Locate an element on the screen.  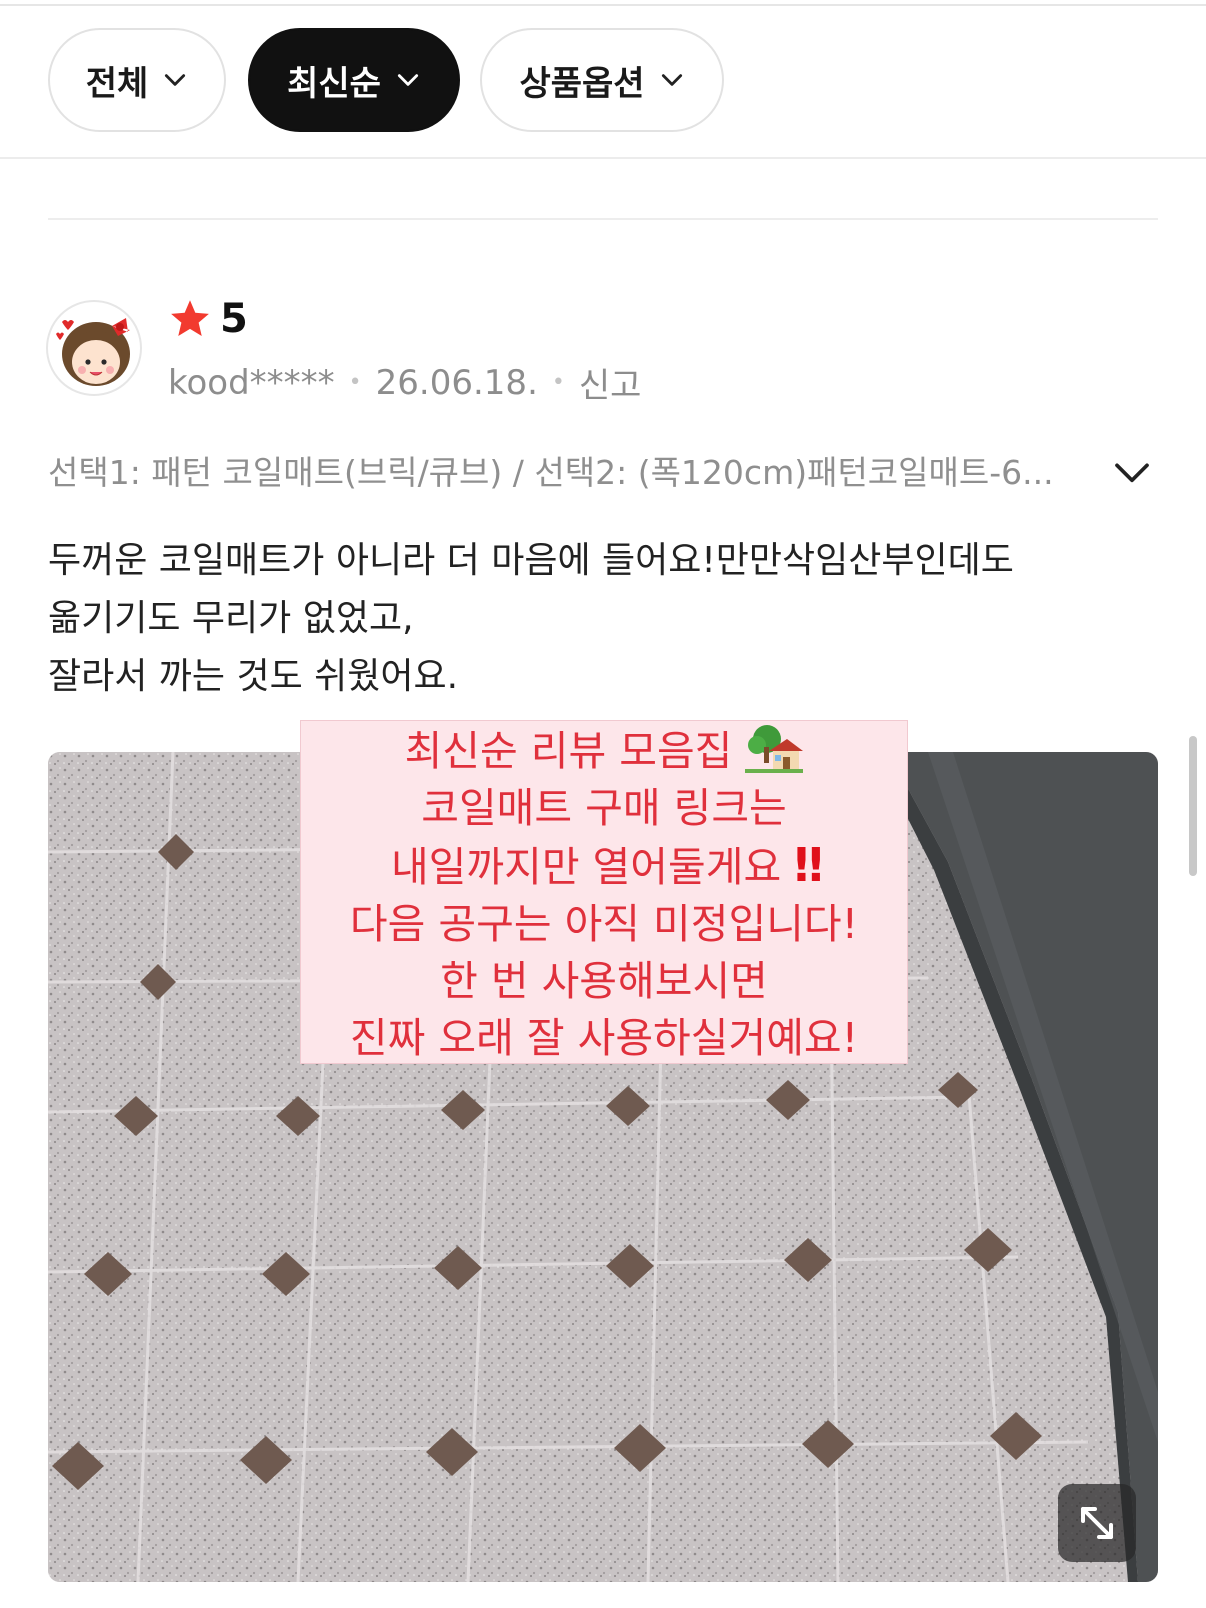
report-link: 신고 is located at coordinates (610, 382).